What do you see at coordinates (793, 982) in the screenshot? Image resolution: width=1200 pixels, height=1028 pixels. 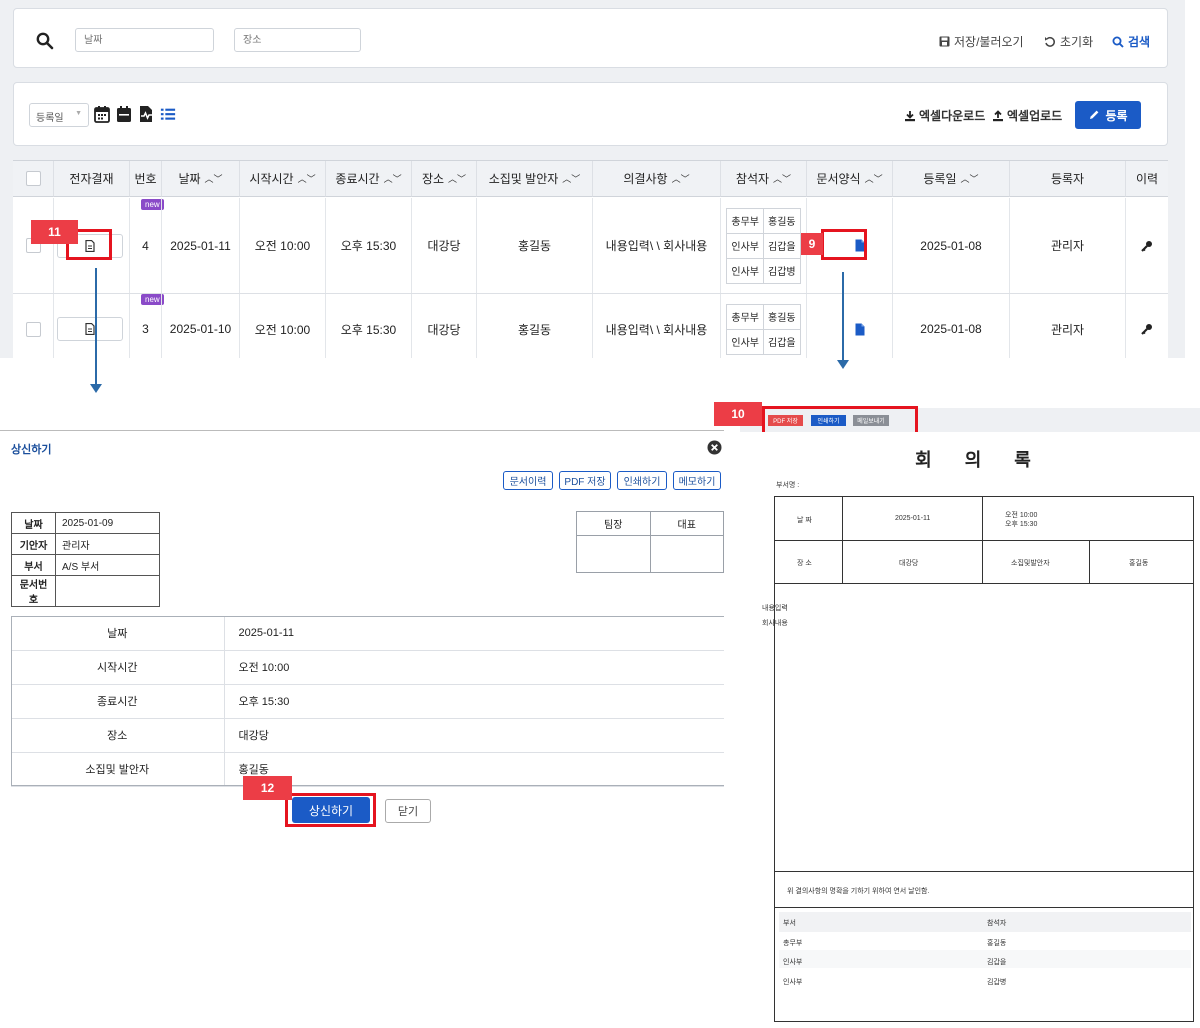 I see `doc-att-dept: 인사부` at bounding box center [793, 982].